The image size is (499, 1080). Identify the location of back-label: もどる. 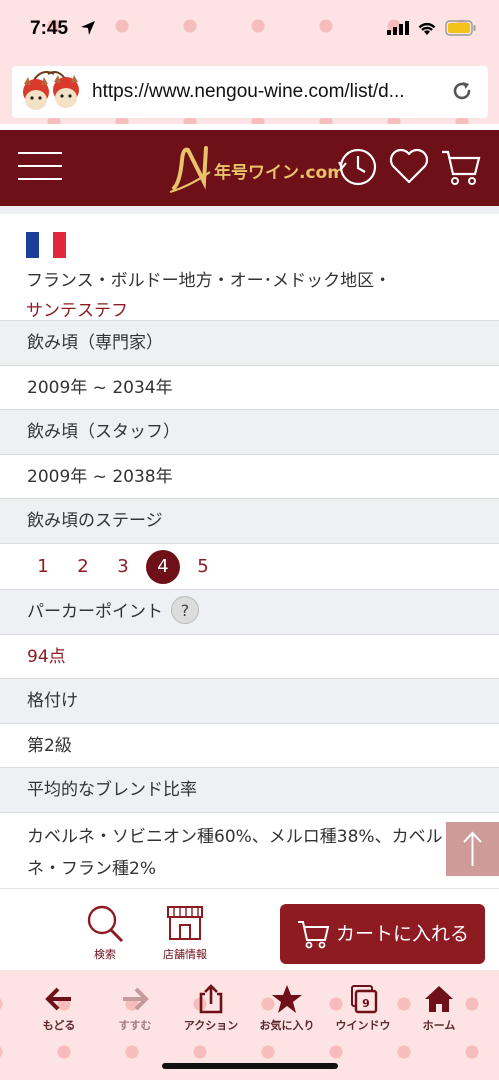
(59, 1025).